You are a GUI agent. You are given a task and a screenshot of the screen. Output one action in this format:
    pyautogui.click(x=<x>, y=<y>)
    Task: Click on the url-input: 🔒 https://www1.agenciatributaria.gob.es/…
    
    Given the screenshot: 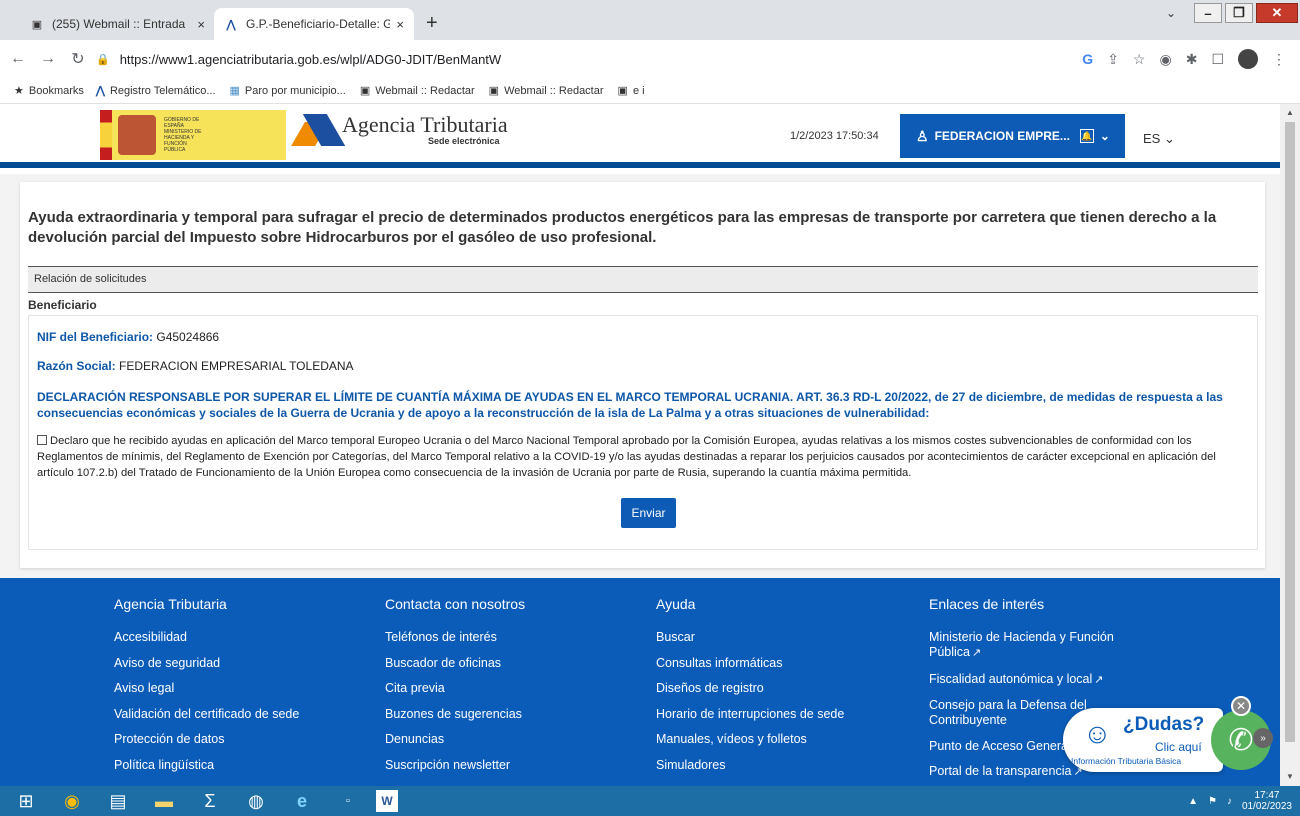 What is the action you would take?
    pyautogui.click(x=576, y=59)
    